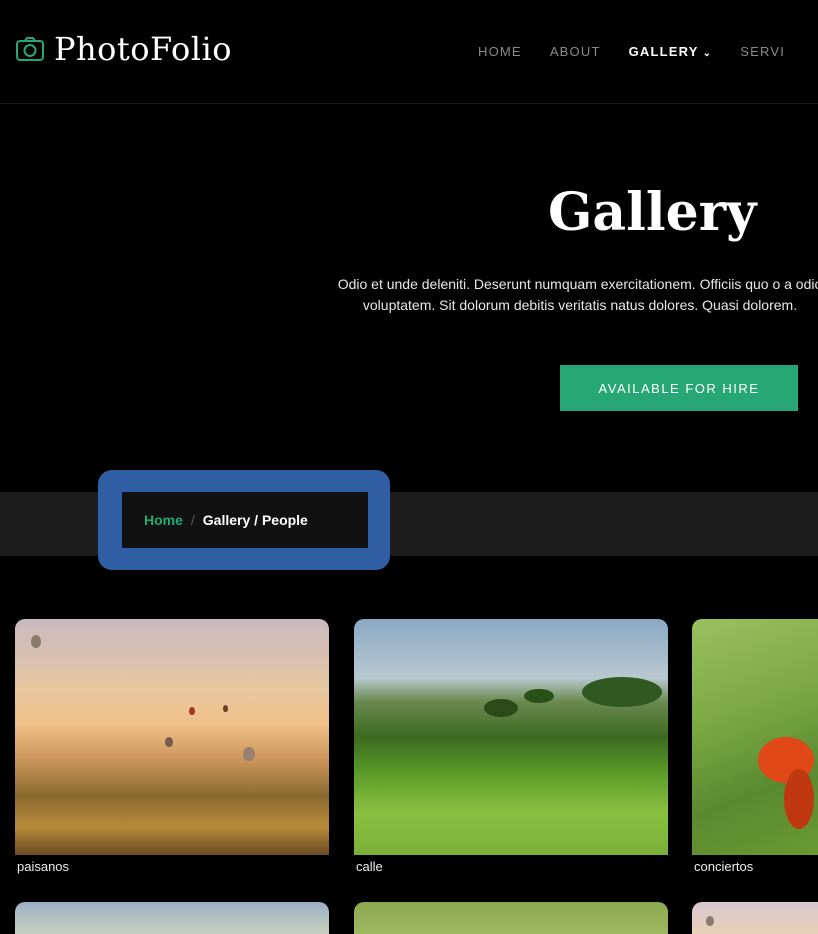  Describe the element at coordinates (30, 49) in the screenshot. I see `camera-icon` at that location.